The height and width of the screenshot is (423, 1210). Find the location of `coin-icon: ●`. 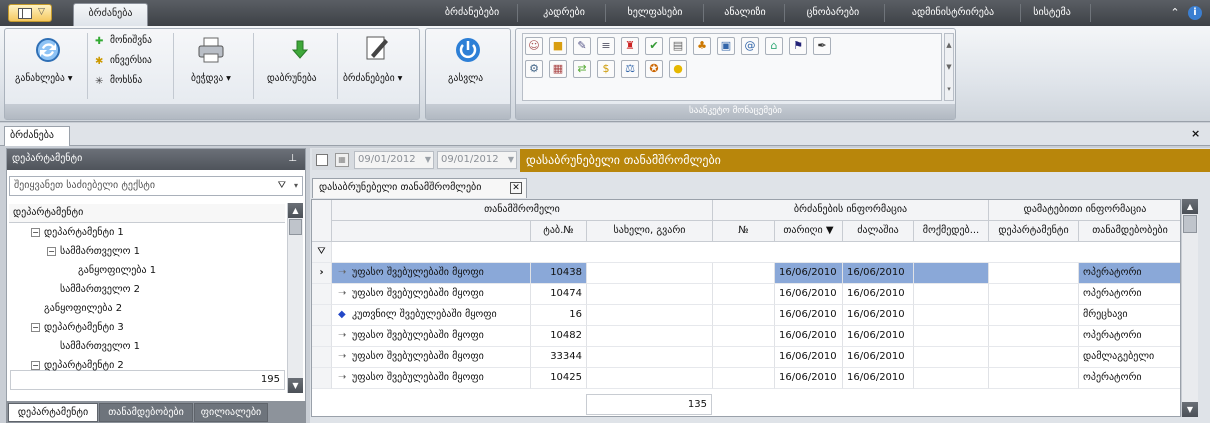

coin-icon: ● is located at coordinates (678, 69).